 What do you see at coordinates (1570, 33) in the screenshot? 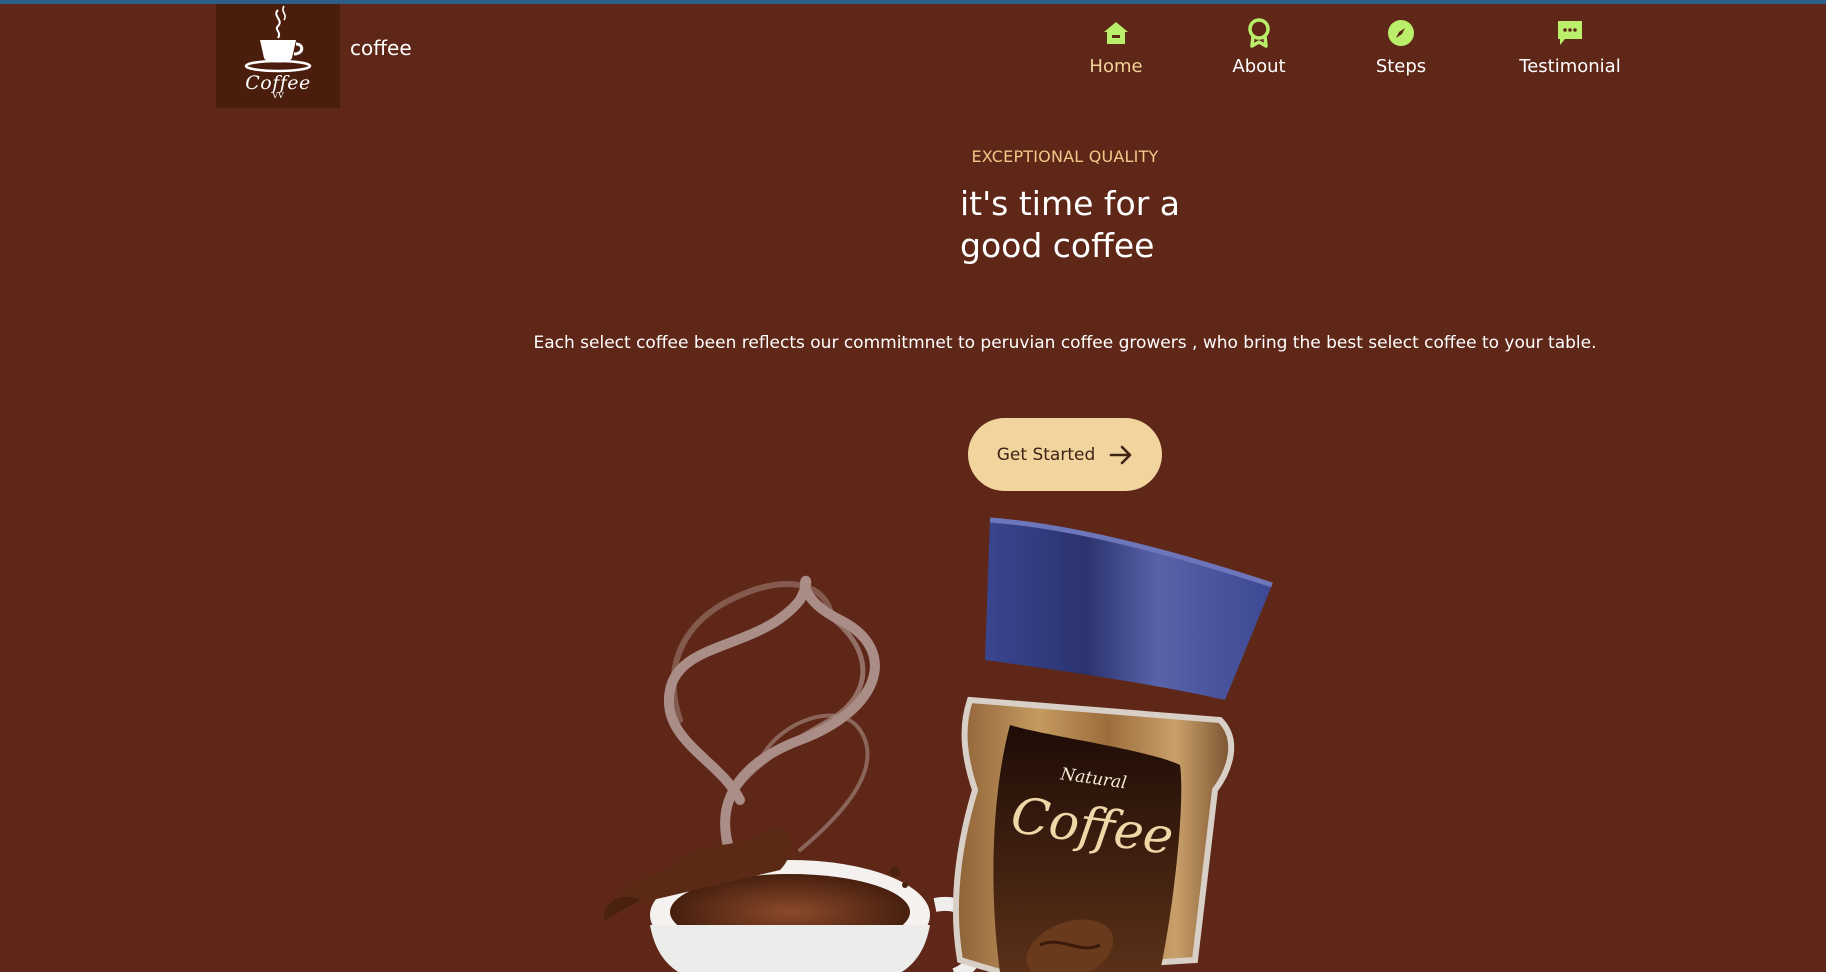
I see `chat-icon` at bounding box center [1570, 33].